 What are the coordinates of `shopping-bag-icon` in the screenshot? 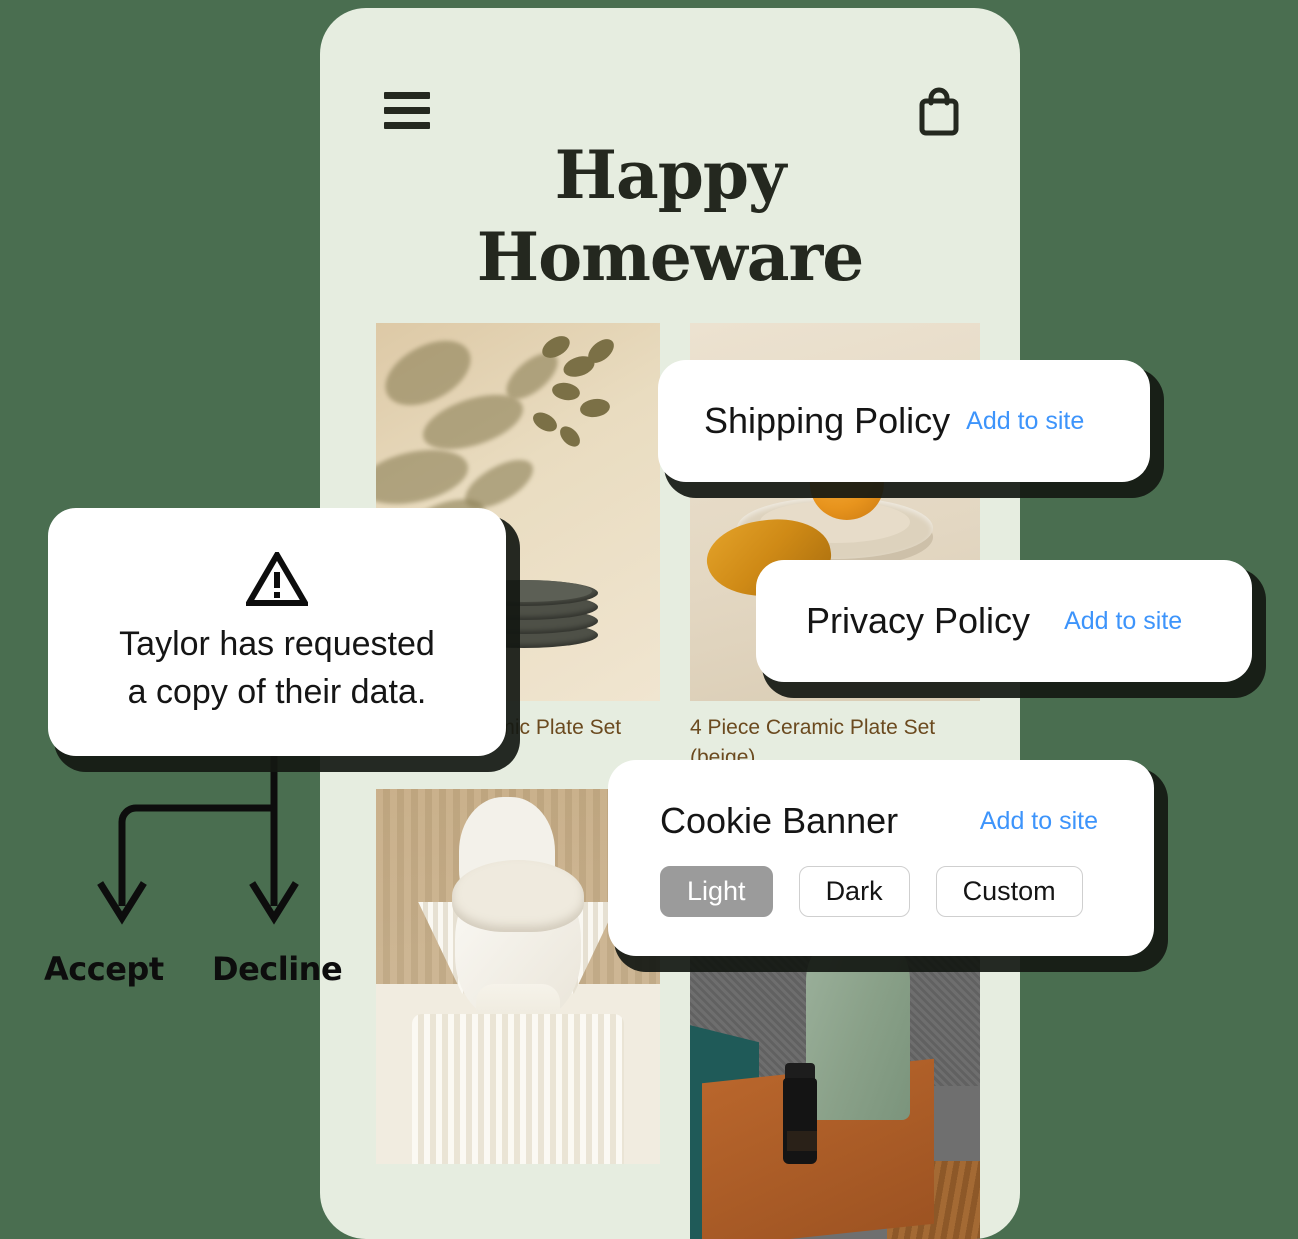 It's located at (939, 111).